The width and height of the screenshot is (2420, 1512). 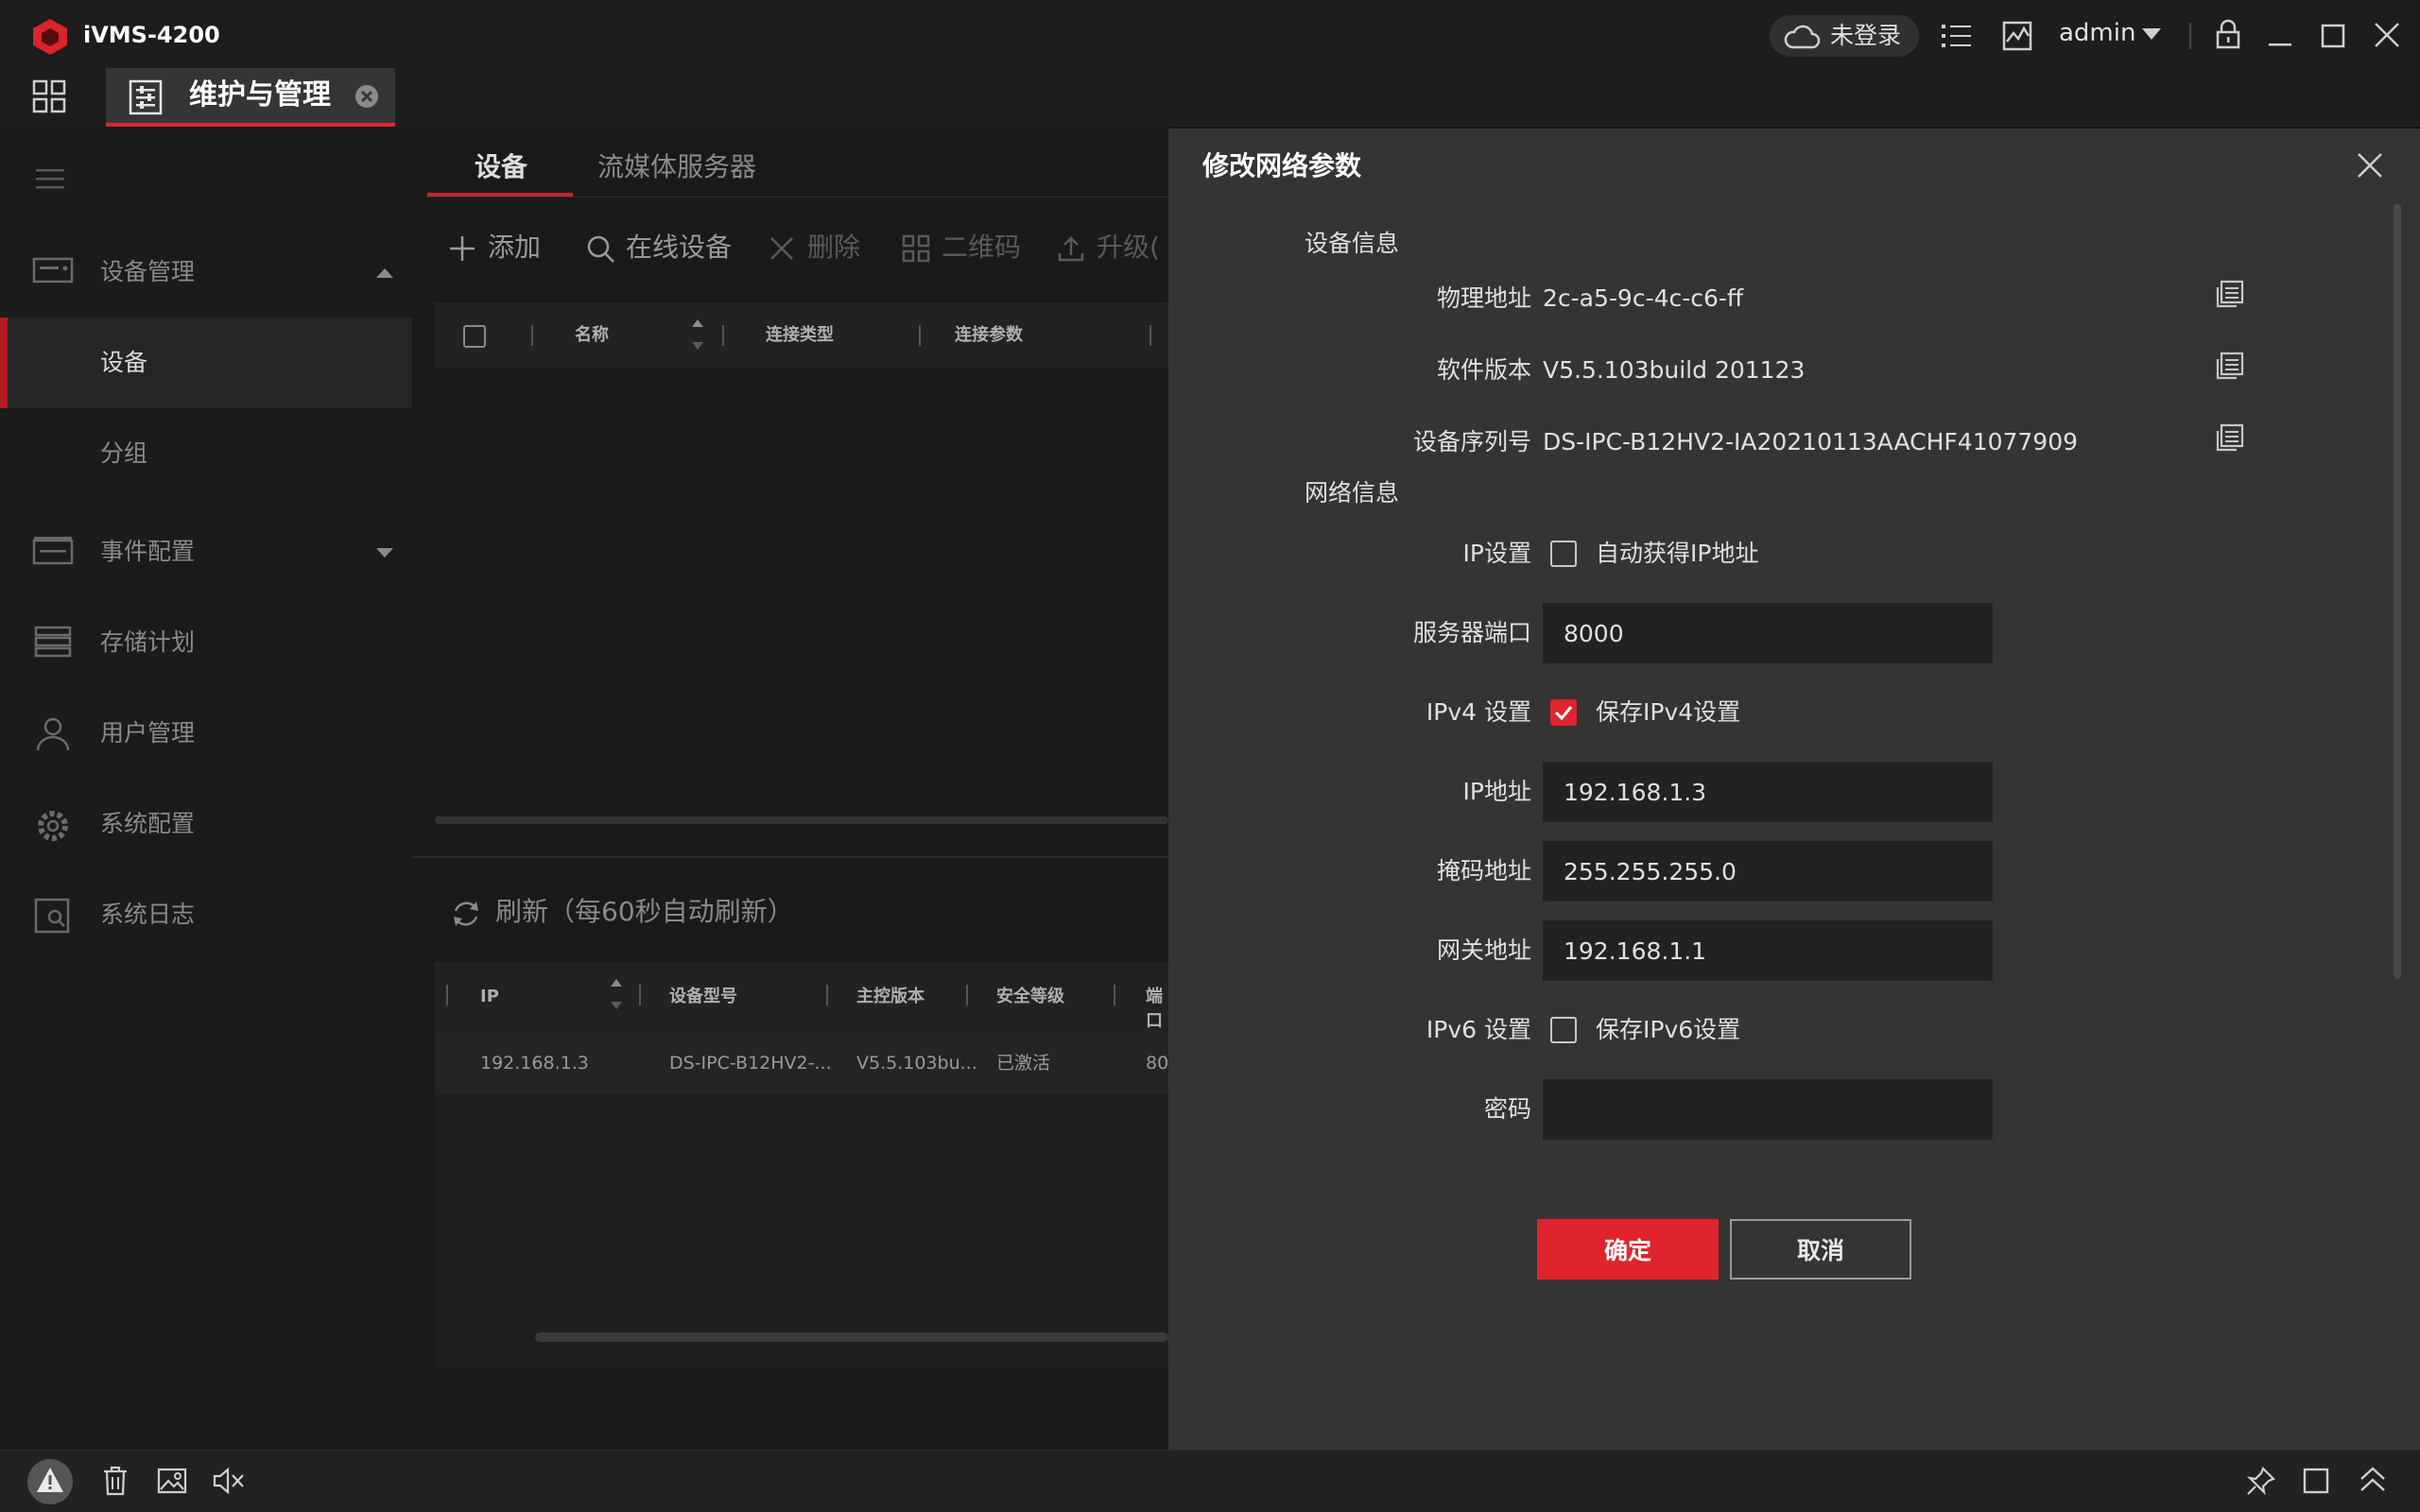 I want to click on storage-icon, so click(x=53, y=642).